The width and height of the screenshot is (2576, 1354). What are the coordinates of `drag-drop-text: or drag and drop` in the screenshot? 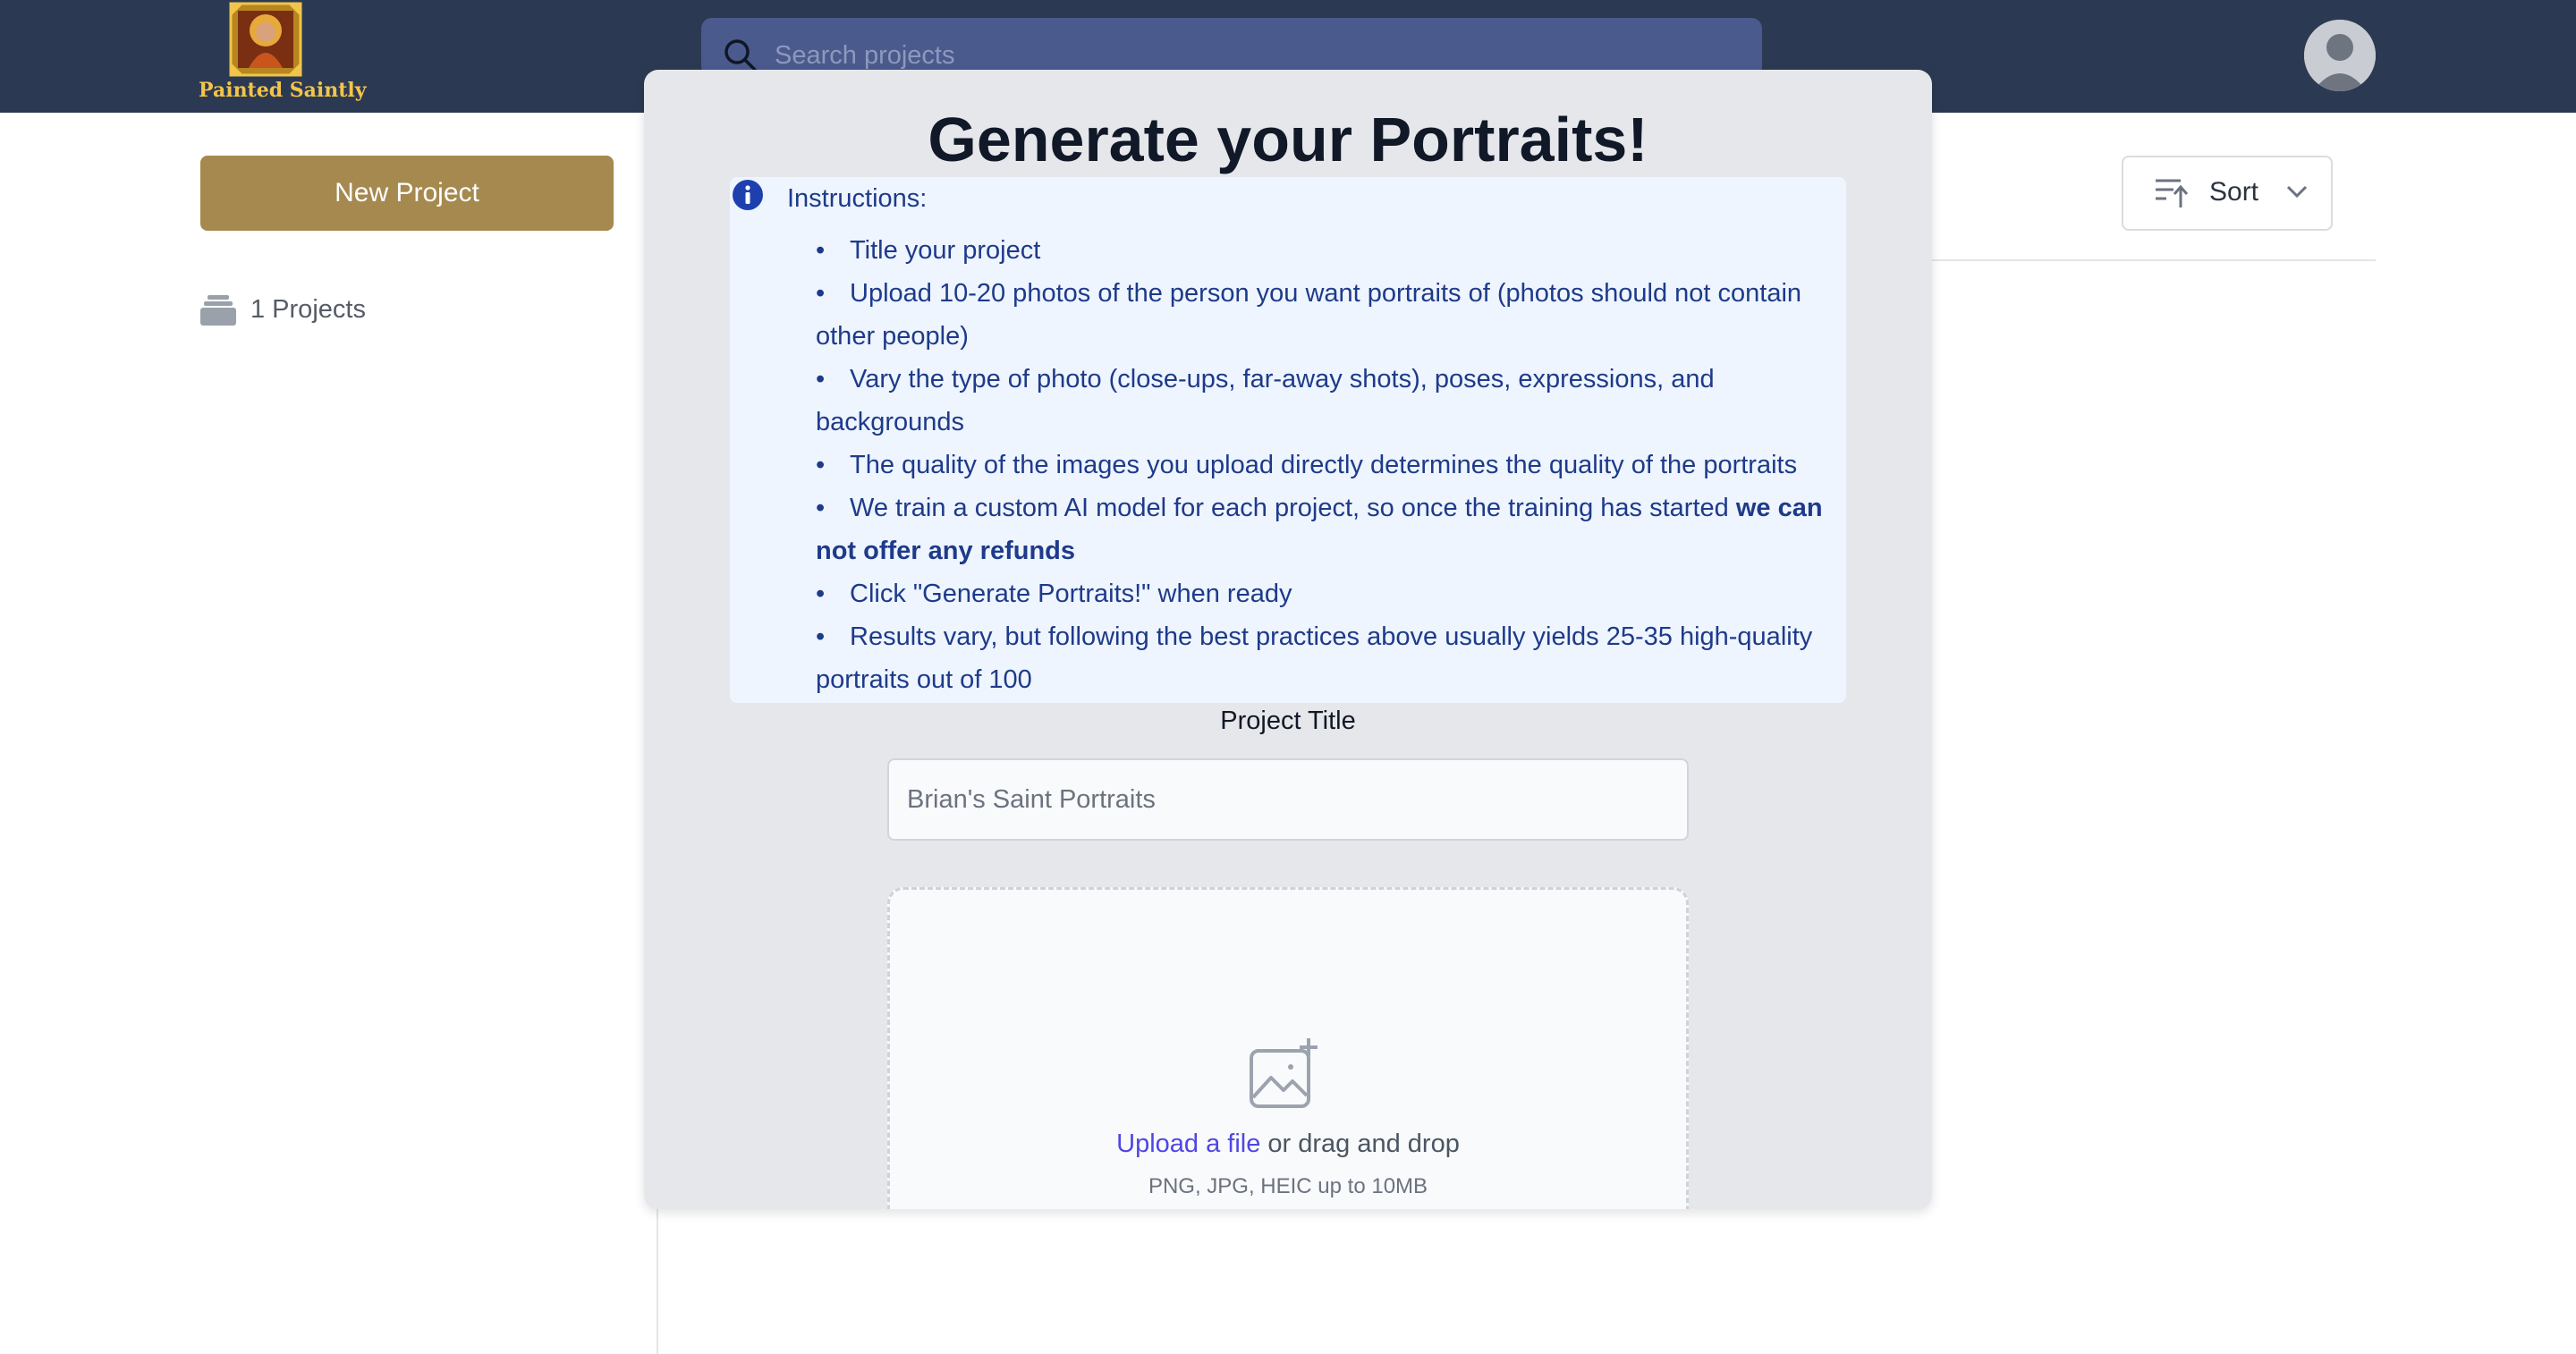 It's located at (1360, 1144).